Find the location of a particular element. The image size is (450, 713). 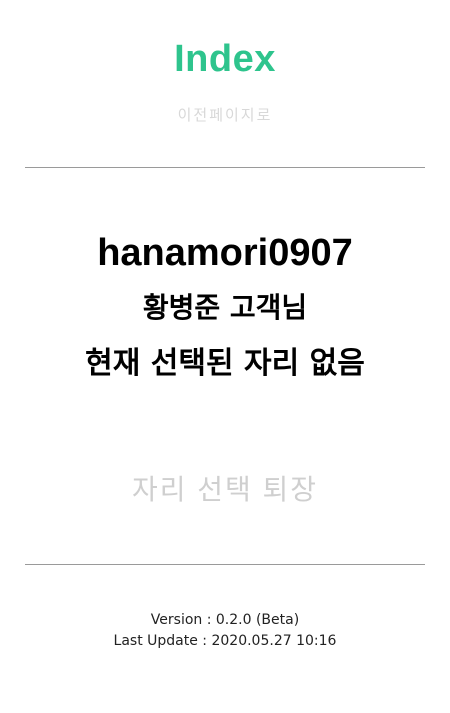

customer-name: 황병준 고객님 is located at coordinates (225, 307).